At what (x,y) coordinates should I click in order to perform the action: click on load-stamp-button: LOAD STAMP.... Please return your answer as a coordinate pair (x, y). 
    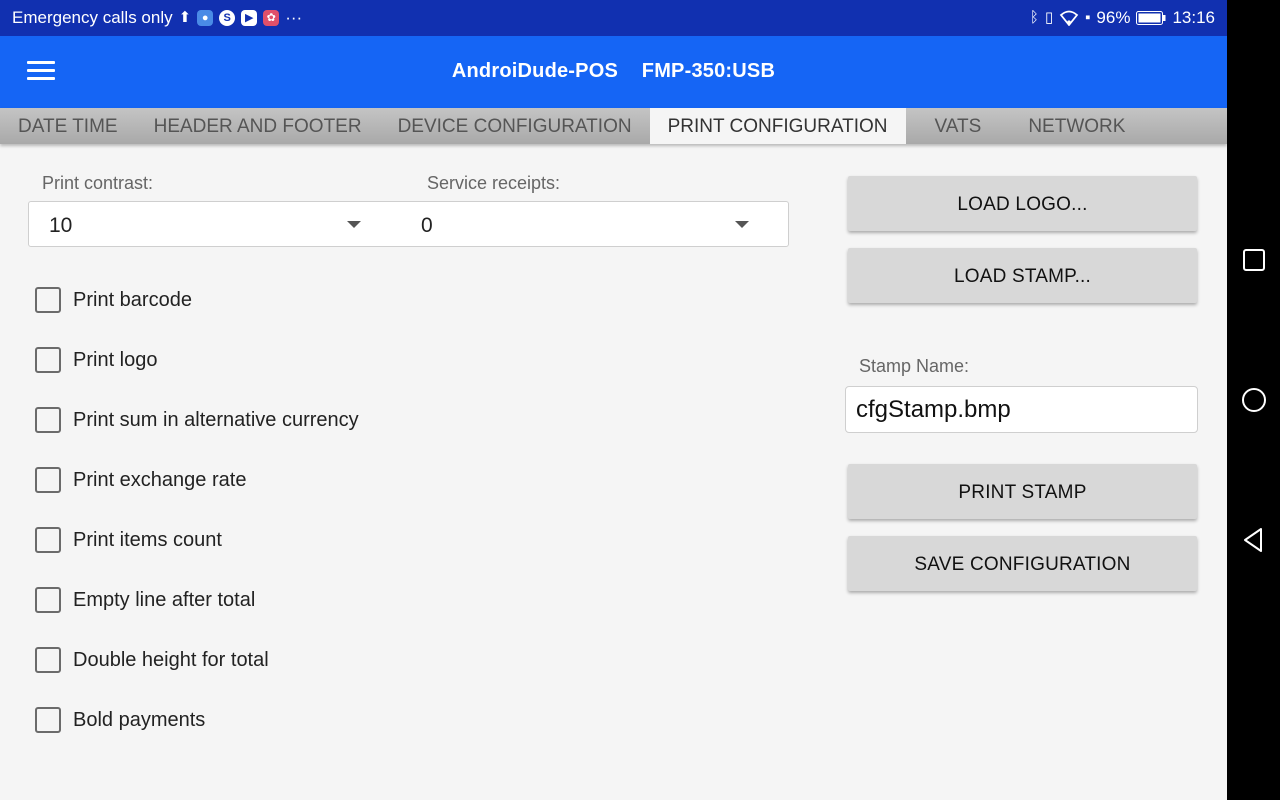
    Looking at the image, I should click on (1022, 275).